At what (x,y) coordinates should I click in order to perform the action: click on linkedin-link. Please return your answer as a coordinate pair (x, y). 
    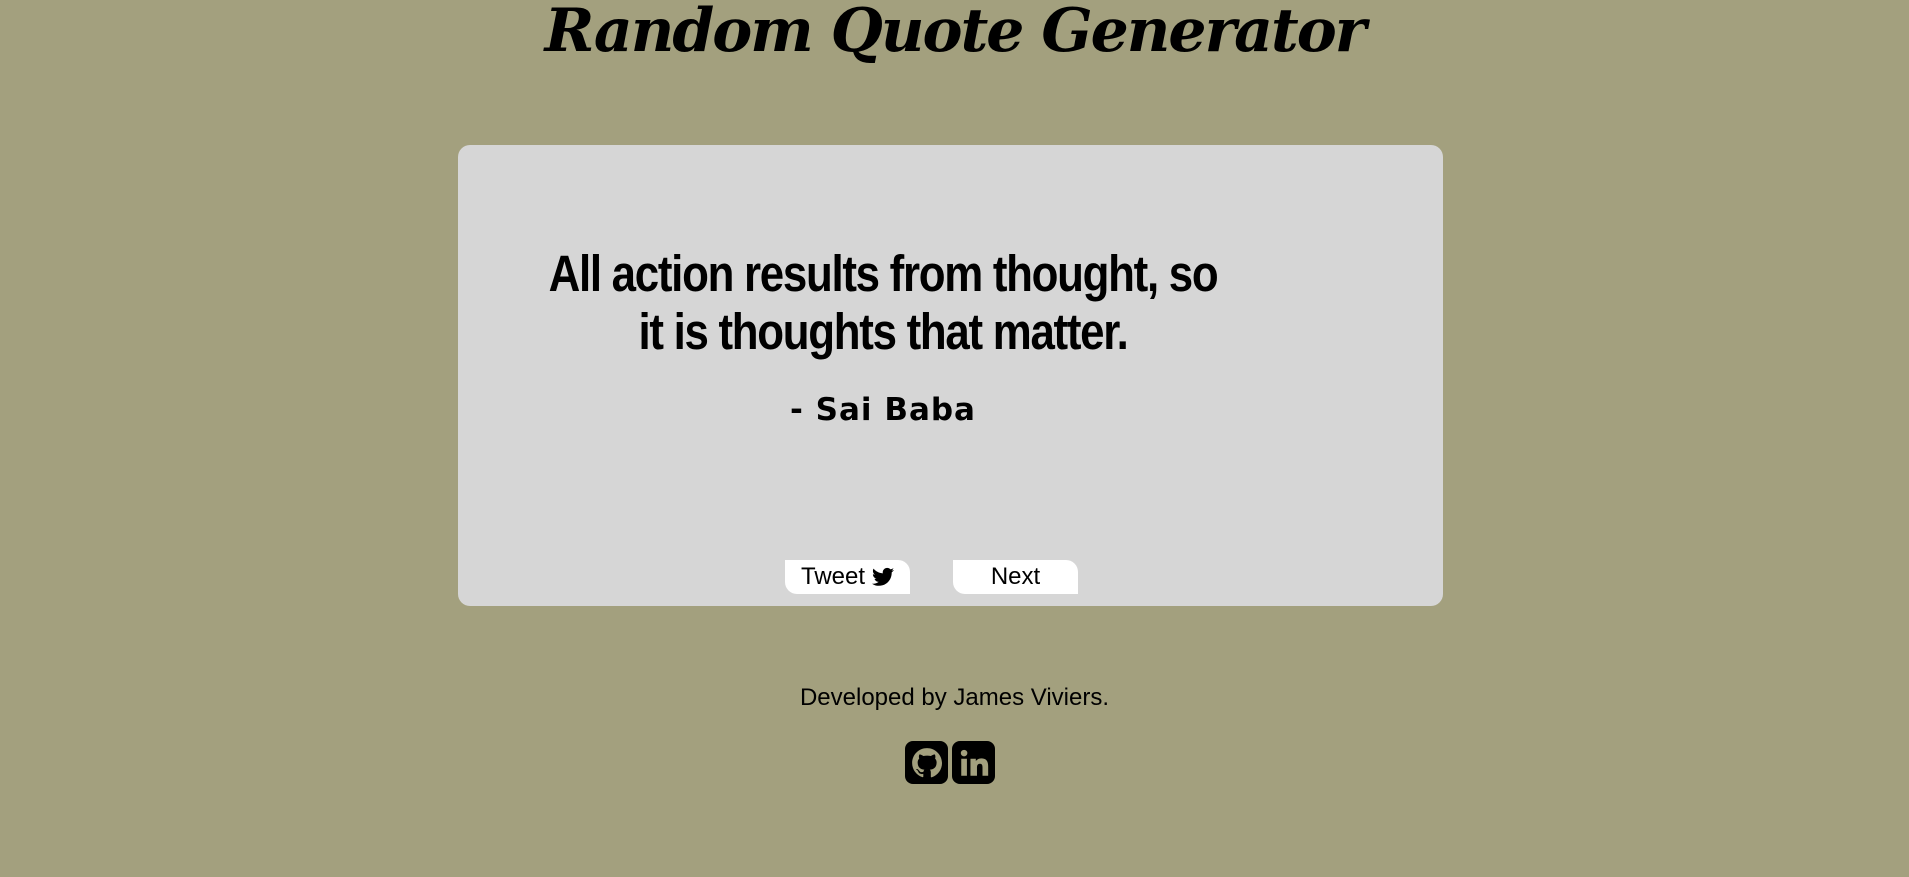
    Looking at the image, I should click on (973, 762).